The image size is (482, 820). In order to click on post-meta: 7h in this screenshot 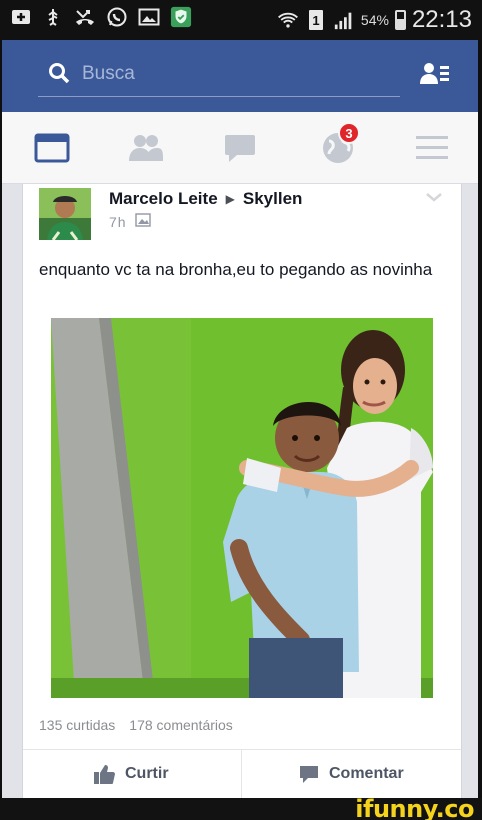, I will do `click(130, 221)`.